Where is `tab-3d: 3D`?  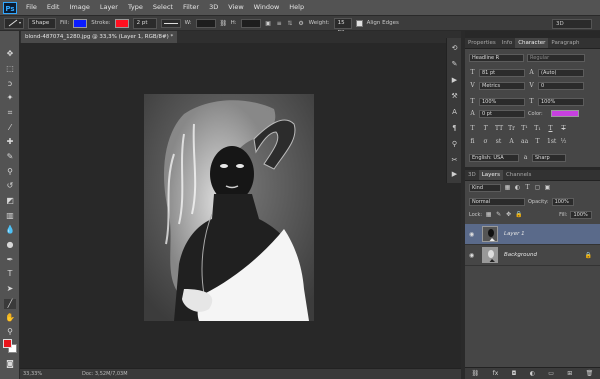 tab-3d: 3D is located at coordinates (472, 175).